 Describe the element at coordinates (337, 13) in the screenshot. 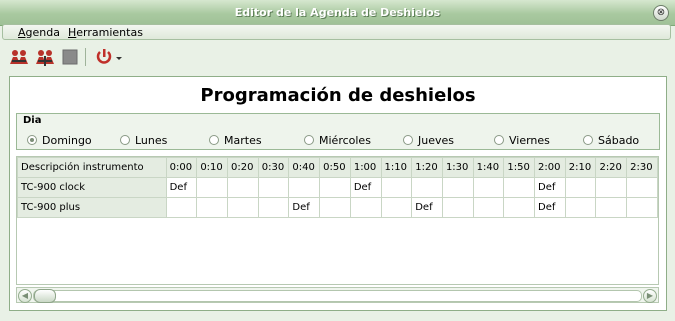

I see `title-bar: Editor de la Agenda de Deshielos ⊗` at that location.